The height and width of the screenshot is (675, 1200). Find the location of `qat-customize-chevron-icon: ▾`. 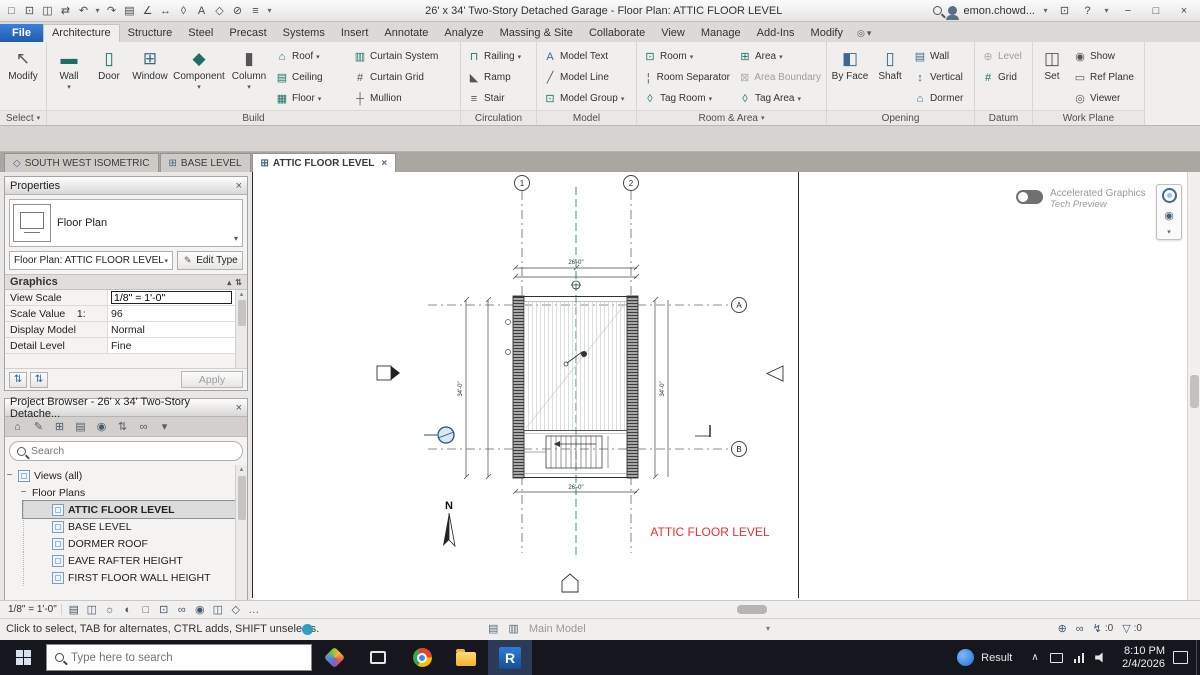

qat-customize-chevron-icon: ▾ is located at coordinates (269, 11).